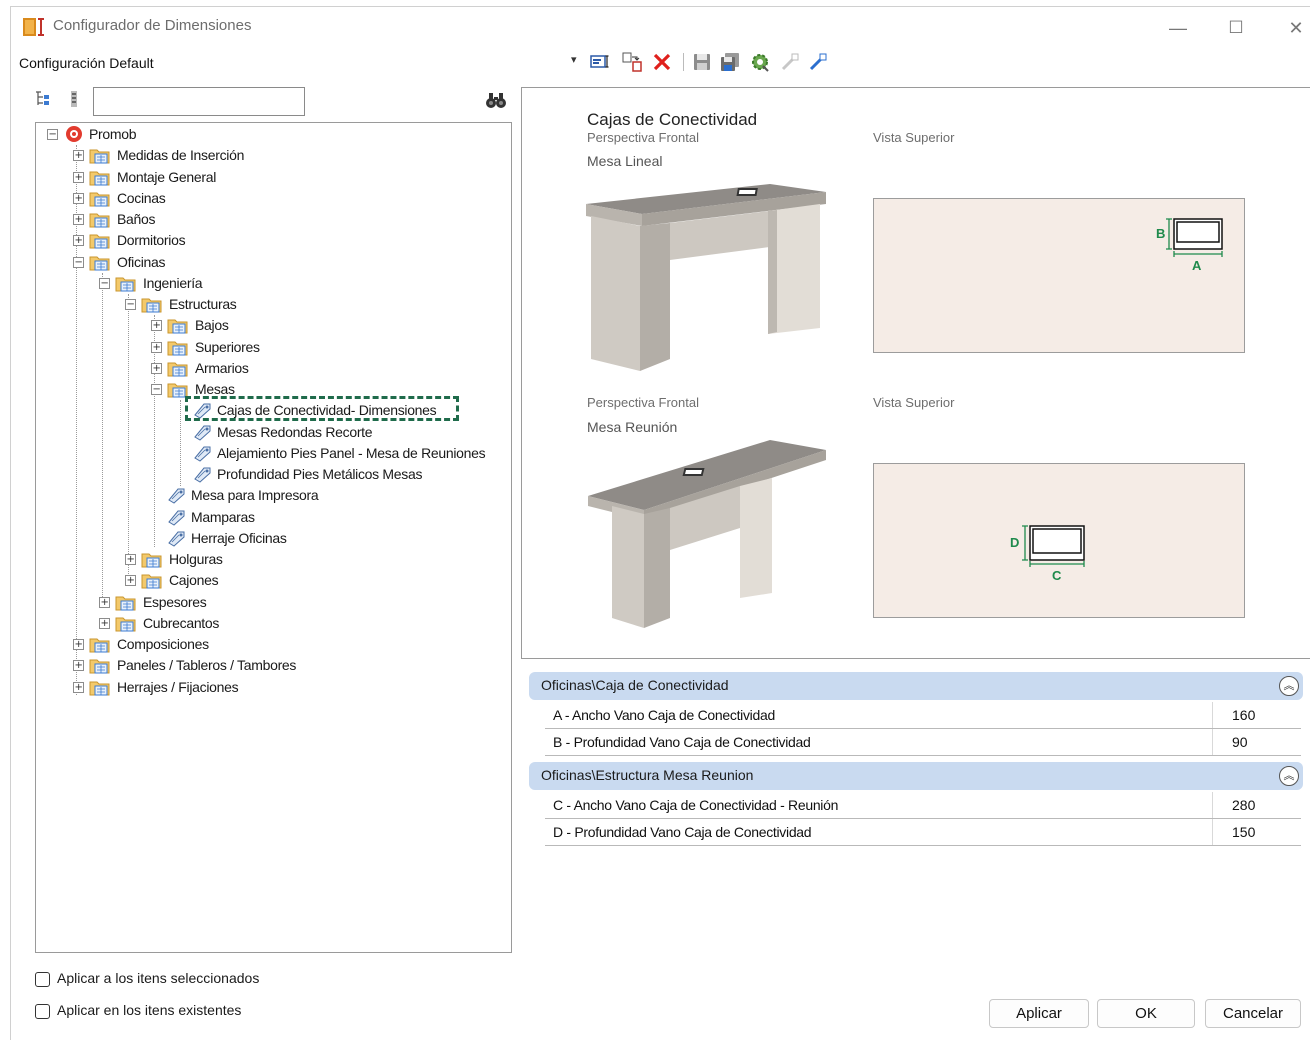 The height and width of the screenshot is (1040, 1310). What do you see at coordinates (181, 155) in the screenshot?
I see `tree-node-label: Medidas de Inserción` at bounding box center [181, 155].